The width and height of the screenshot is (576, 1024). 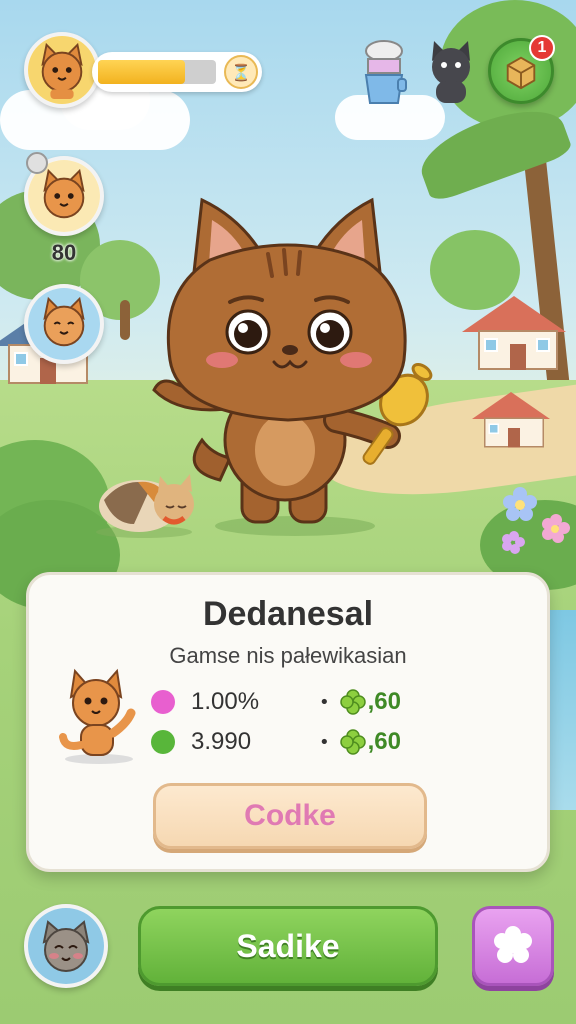 What do you see at coordinates (536, 520) in the screenshot?
I see `flower-decoration` at bounding box center [536, 520].